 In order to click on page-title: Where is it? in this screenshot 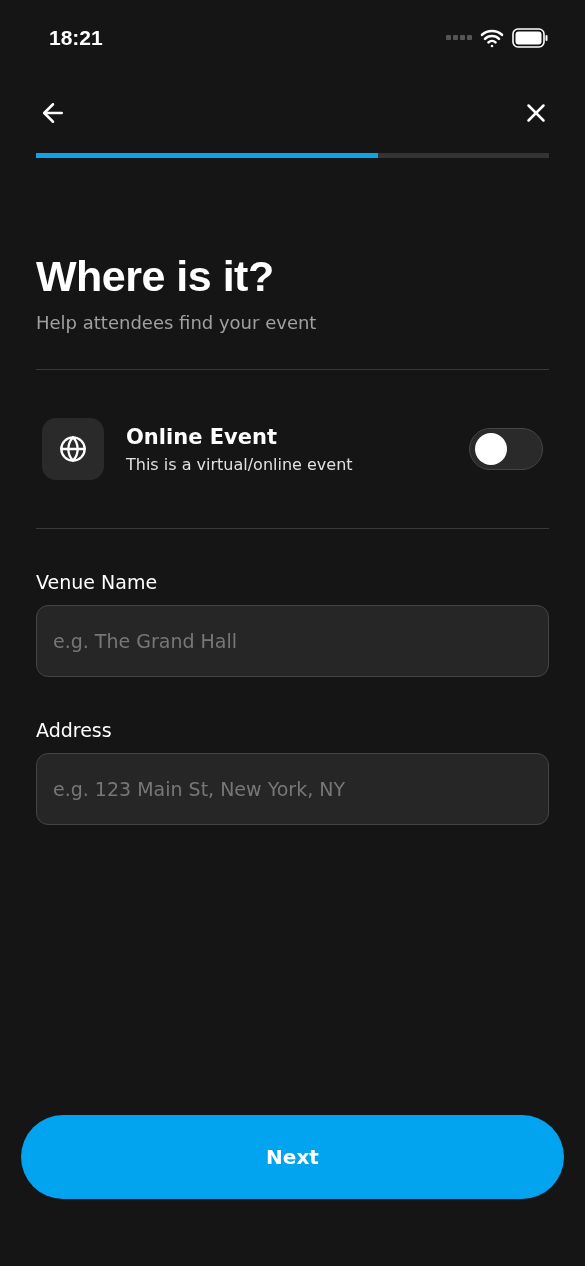, I will do `click(155, 276)`.